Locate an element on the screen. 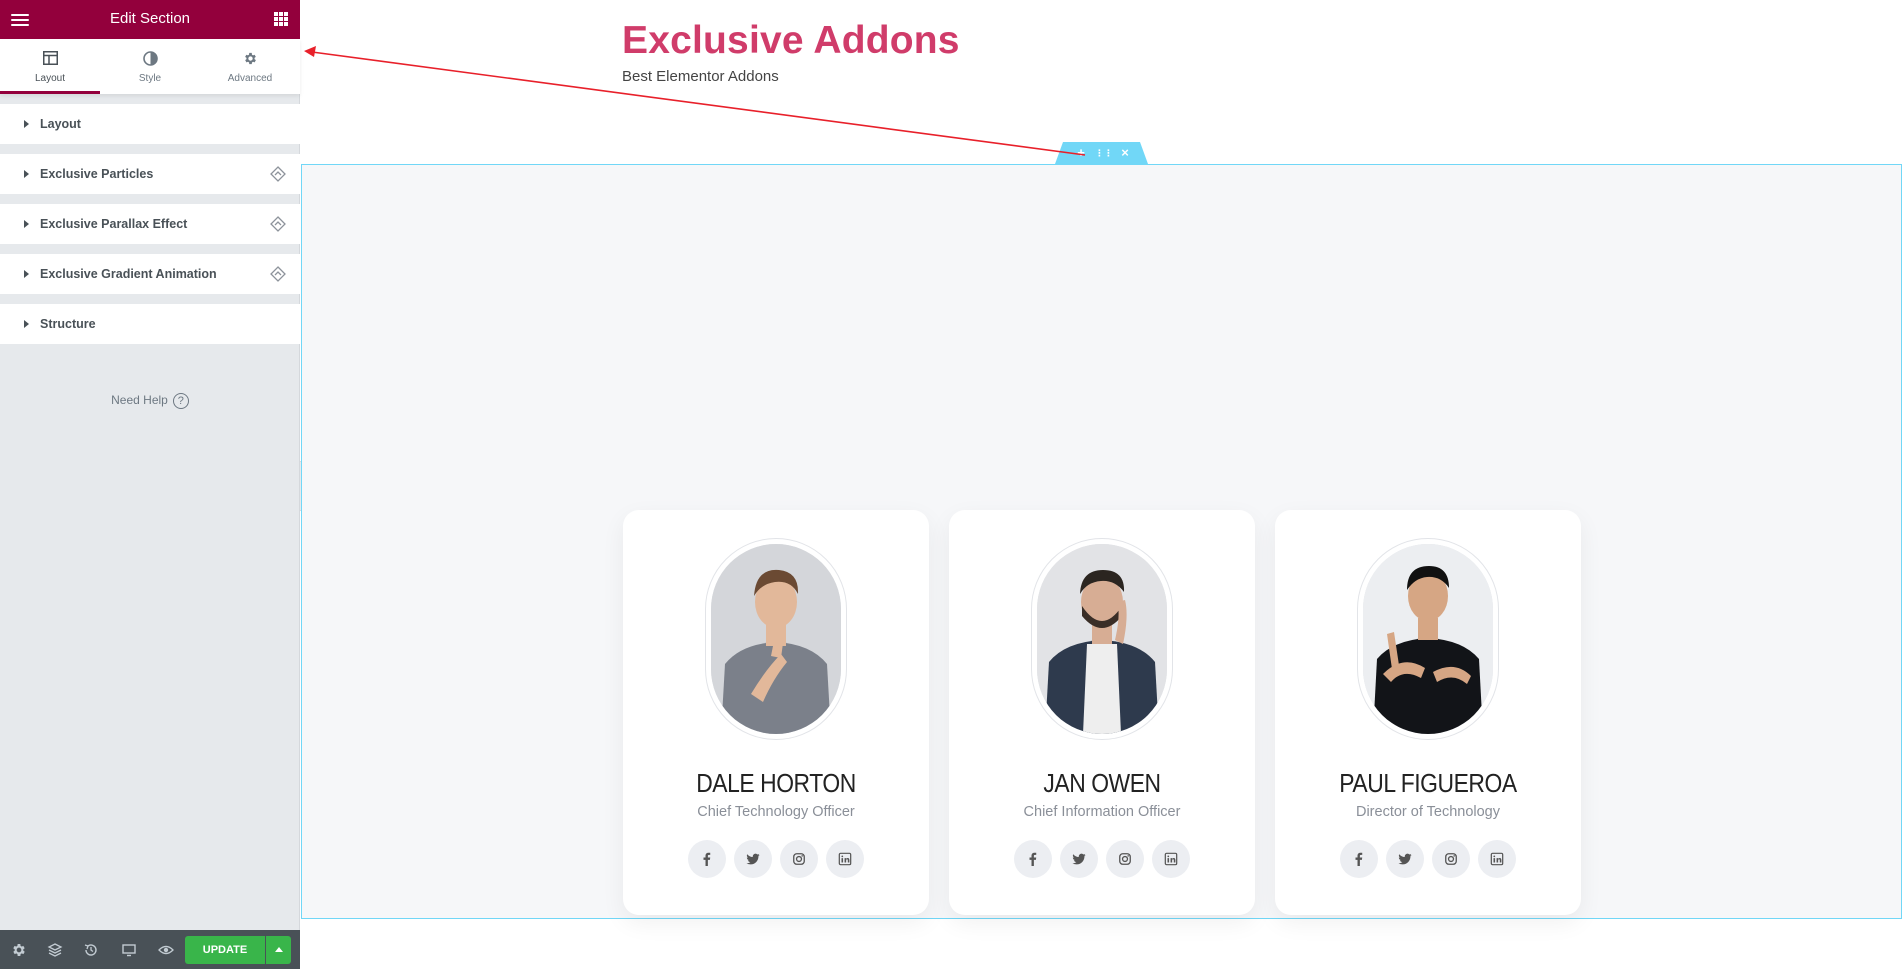 This screenshot has height=969, width=1904. panel-tabs: Layout Style Advanced is located at coordinates (150, 66).